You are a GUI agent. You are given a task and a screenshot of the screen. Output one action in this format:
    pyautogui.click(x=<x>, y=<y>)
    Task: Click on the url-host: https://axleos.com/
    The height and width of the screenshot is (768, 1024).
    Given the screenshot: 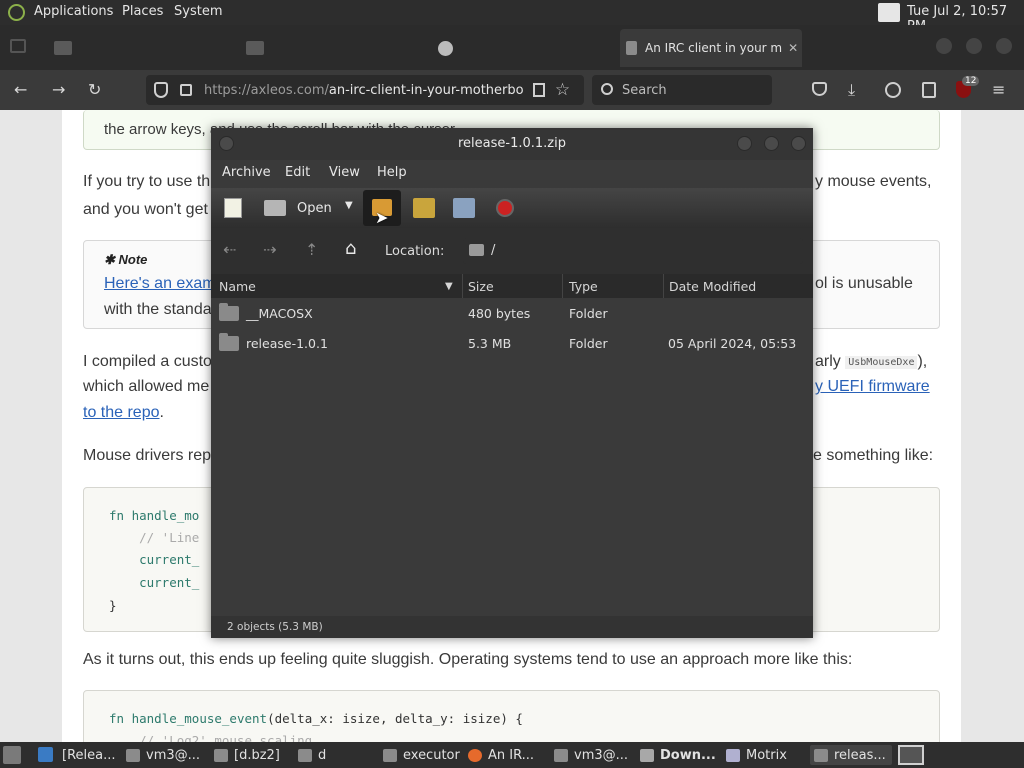 What is the action you would take?
    pyautogui.click(x=266, y=90)
    